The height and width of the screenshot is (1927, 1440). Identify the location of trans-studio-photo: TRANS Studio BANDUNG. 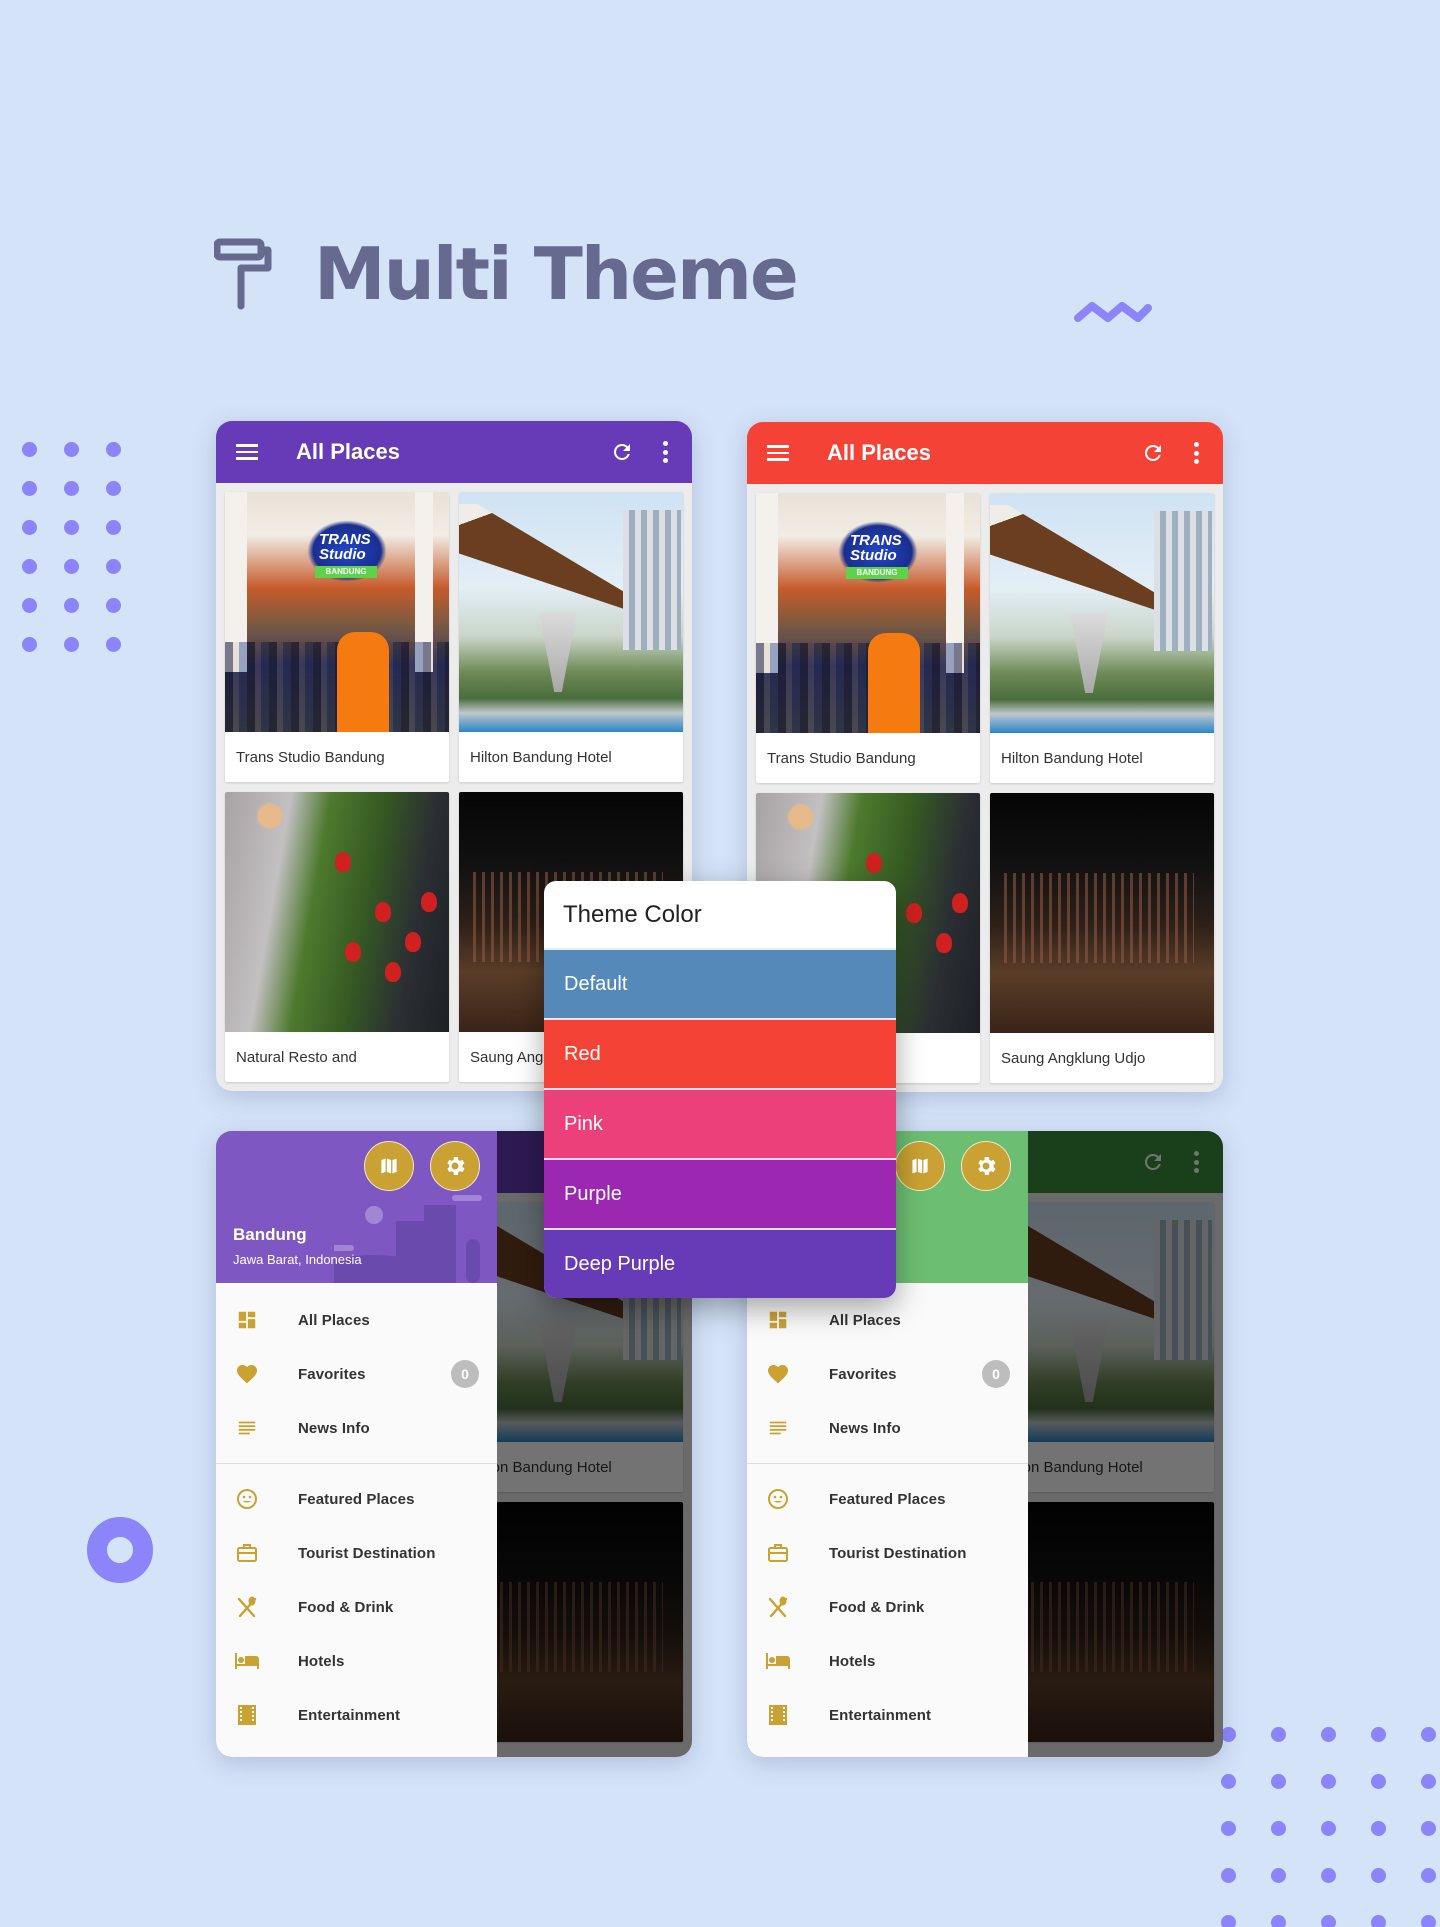
(868, 613).